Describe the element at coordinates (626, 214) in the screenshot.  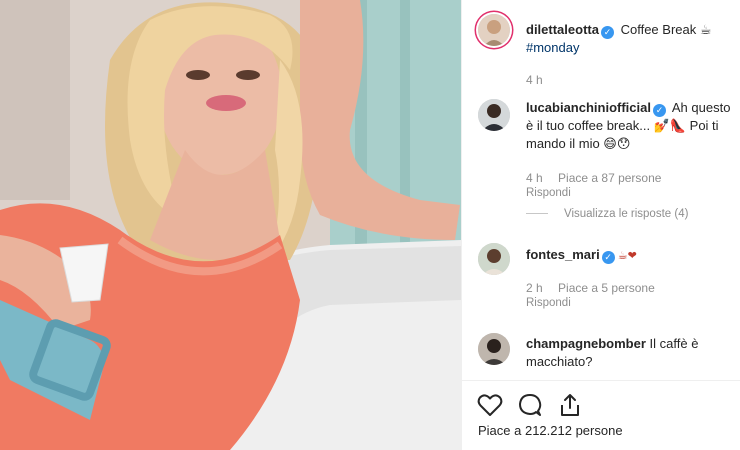
I see `view-replies-label: Visualizza le risposte (4)` at that location.